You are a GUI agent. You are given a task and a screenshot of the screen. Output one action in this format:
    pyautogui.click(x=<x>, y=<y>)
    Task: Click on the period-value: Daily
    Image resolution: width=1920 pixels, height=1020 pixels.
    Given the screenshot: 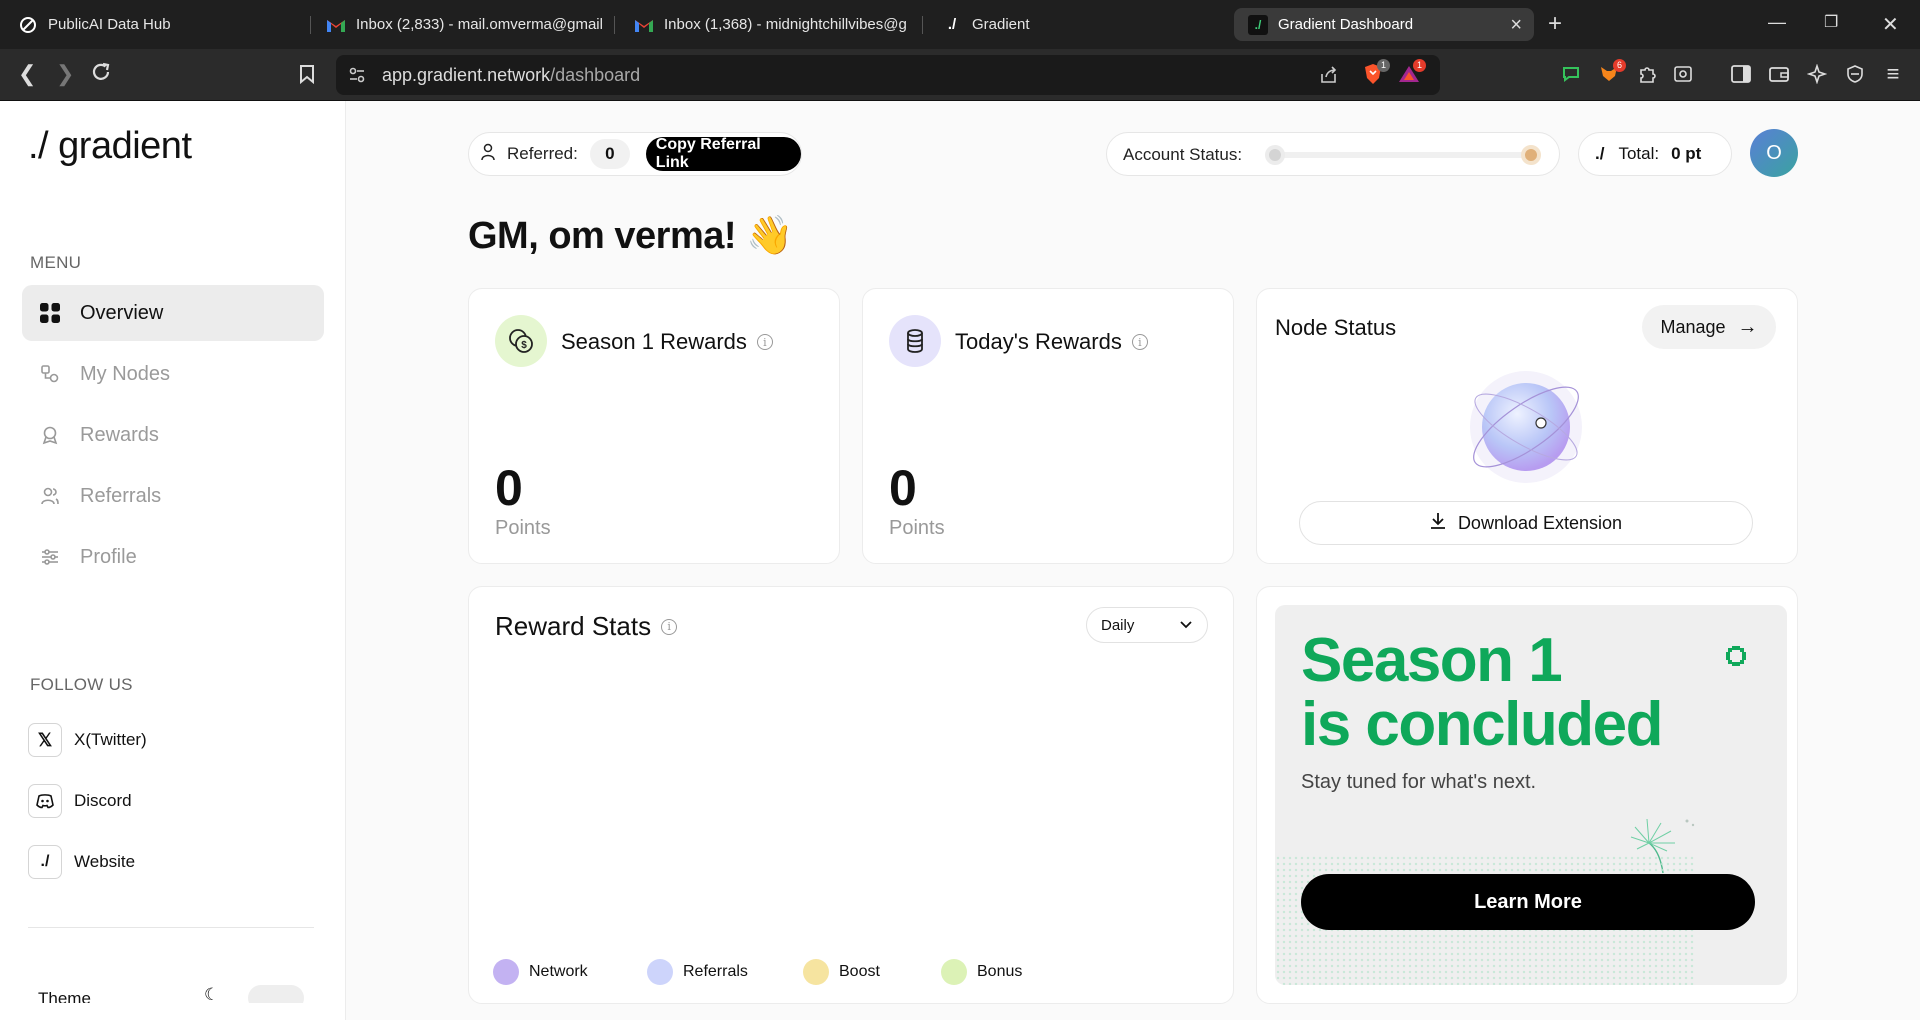 What is the action you would take?
    pyautogui.click(x=1118, y=625)
    